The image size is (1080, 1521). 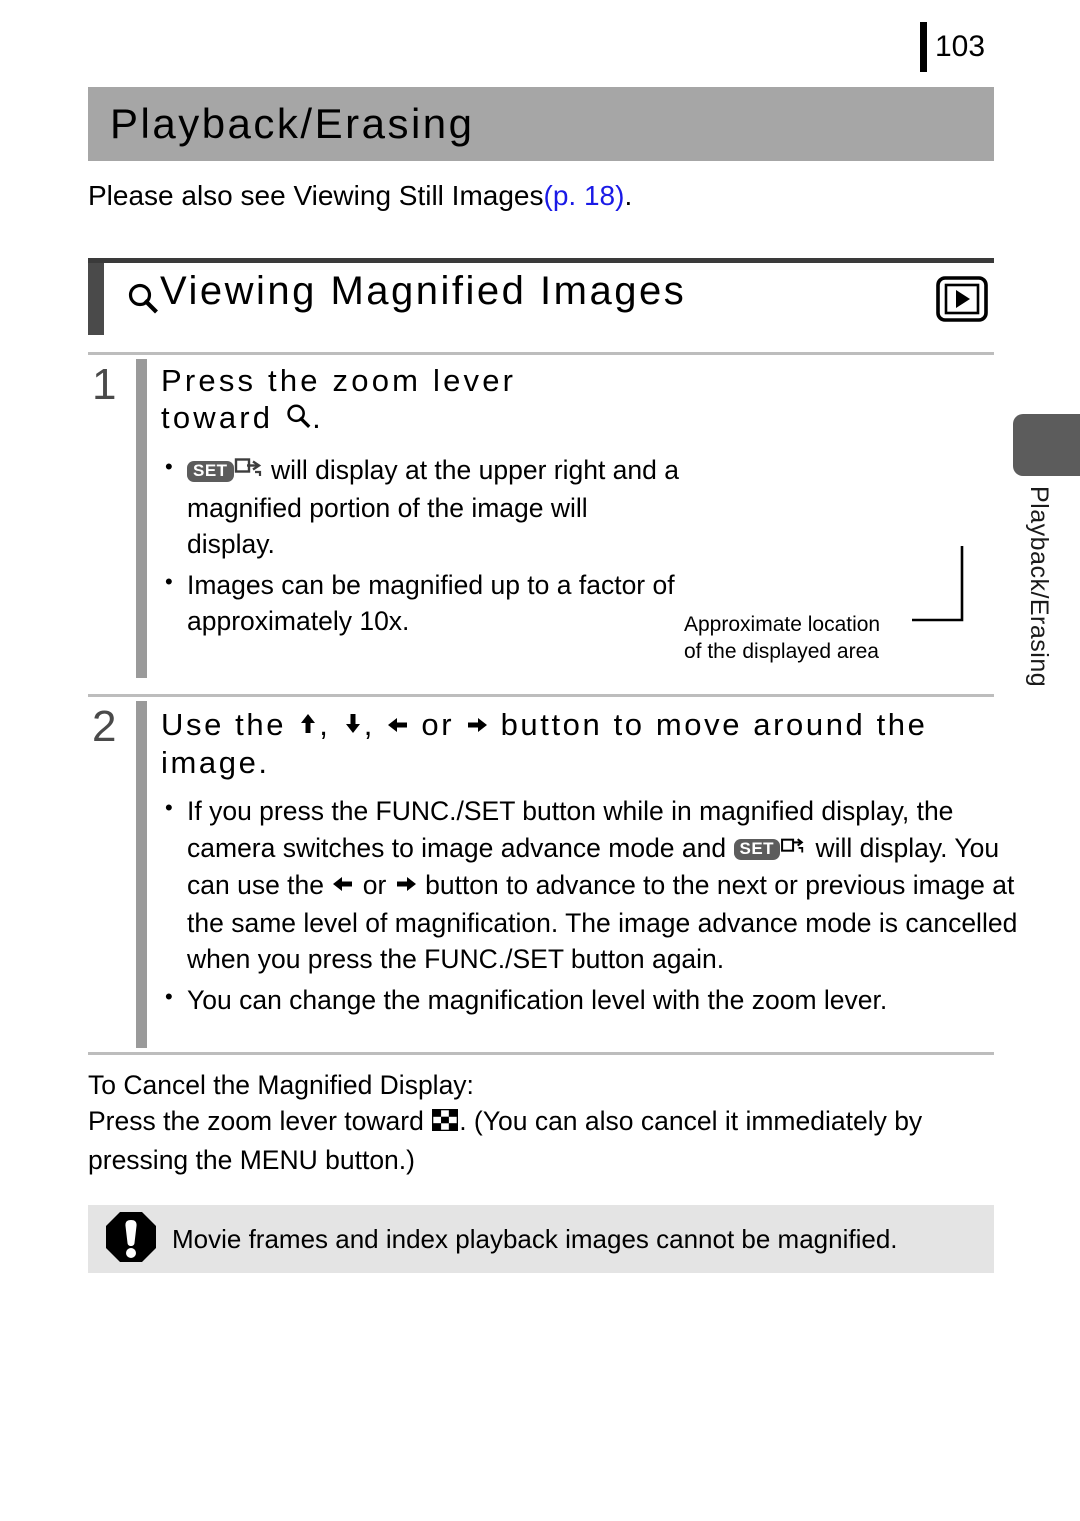 What do you see at coordinates (781, 651) in the screenshot?
I see `callout-line-2: of the displayed area` at bounding box center [781, 651].